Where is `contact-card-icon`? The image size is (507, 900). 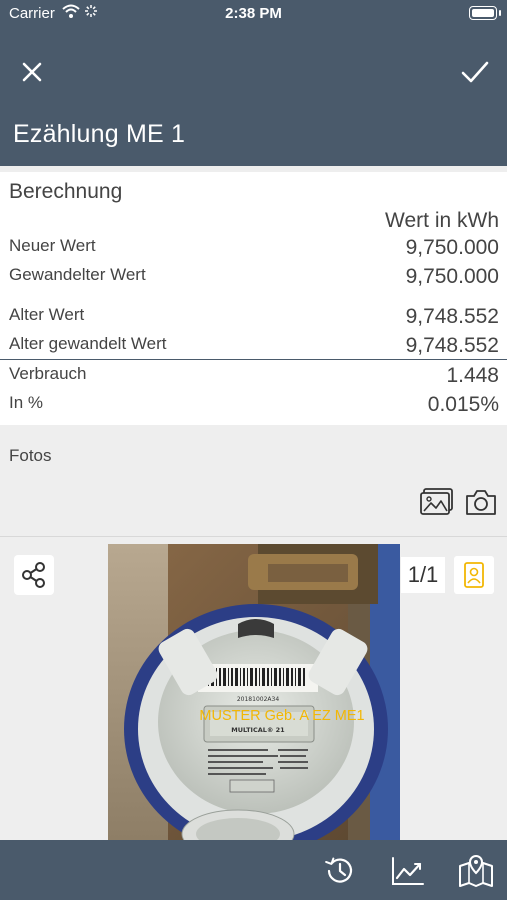
contact-card-icon is located at coordinates (474, 575).